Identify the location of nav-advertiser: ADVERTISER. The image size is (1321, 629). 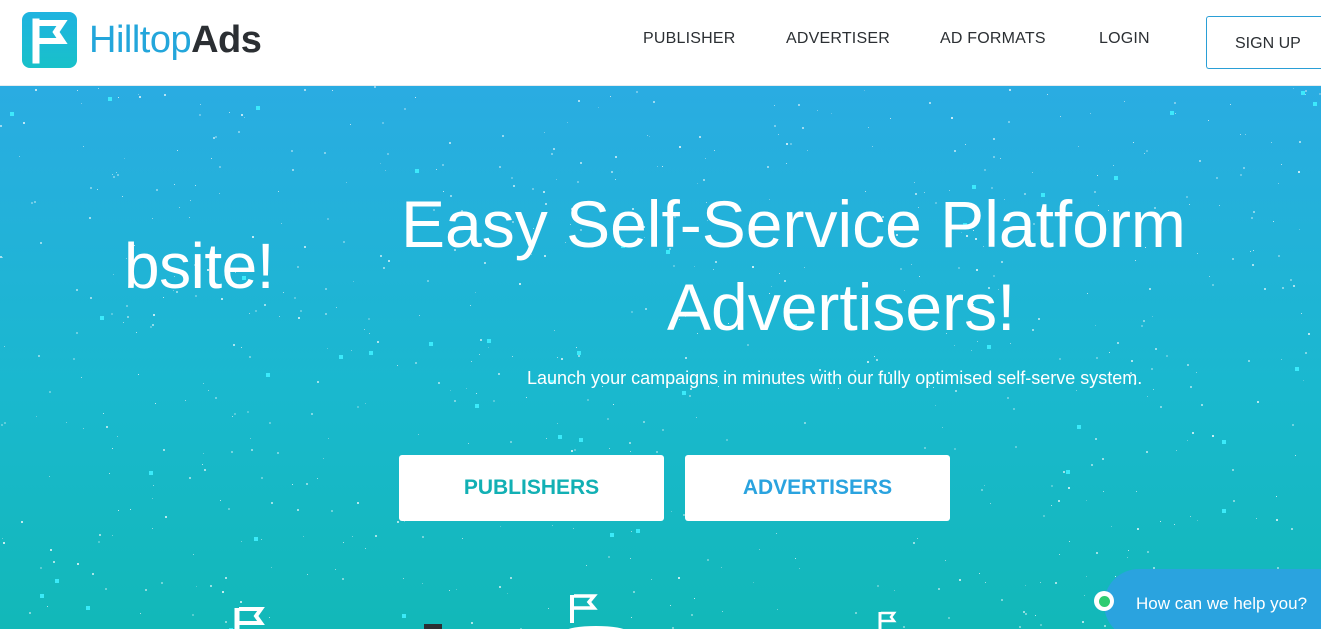
(838, 39).